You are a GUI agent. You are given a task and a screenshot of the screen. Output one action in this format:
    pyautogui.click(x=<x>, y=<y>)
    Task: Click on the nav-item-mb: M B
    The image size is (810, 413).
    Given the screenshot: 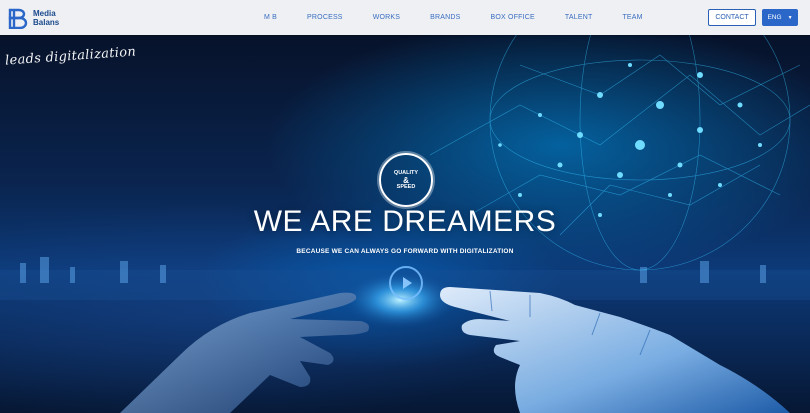 What is the action you would take?
    pyautogui.click(x=270, y=17)
    